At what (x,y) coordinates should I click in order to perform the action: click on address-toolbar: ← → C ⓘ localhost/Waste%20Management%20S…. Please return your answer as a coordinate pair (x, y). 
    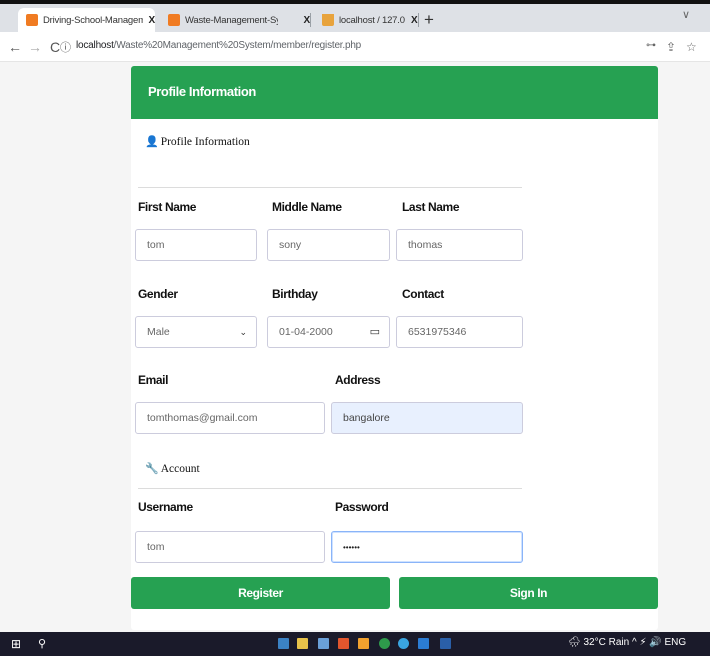
    Looking at the image, I should click on (355, 47).